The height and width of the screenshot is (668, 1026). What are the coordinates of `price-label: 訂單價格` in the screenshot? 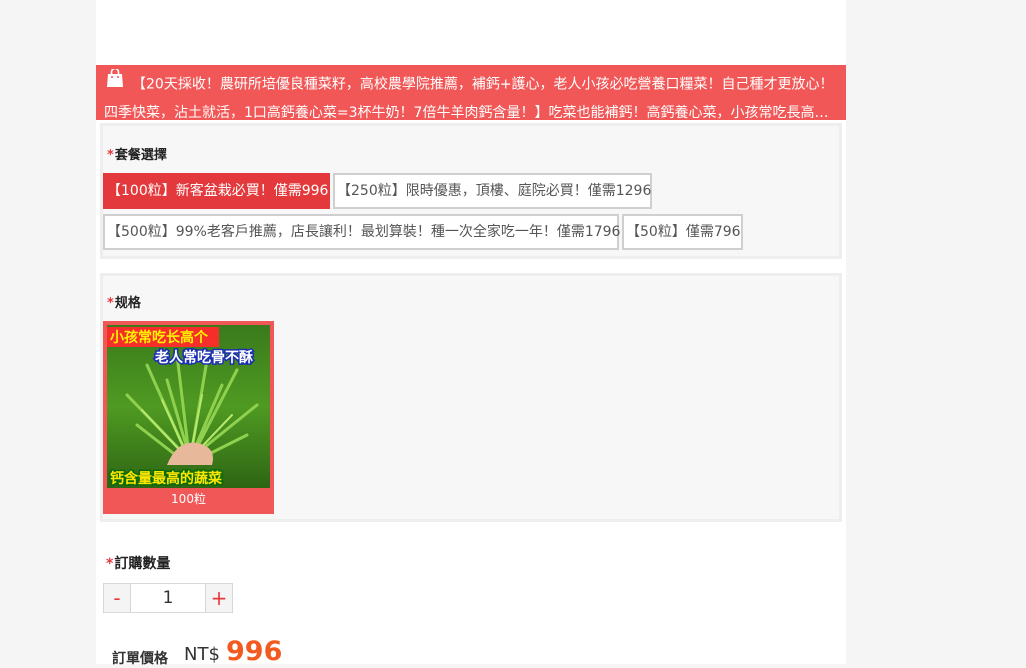 It's located at (140, 659).